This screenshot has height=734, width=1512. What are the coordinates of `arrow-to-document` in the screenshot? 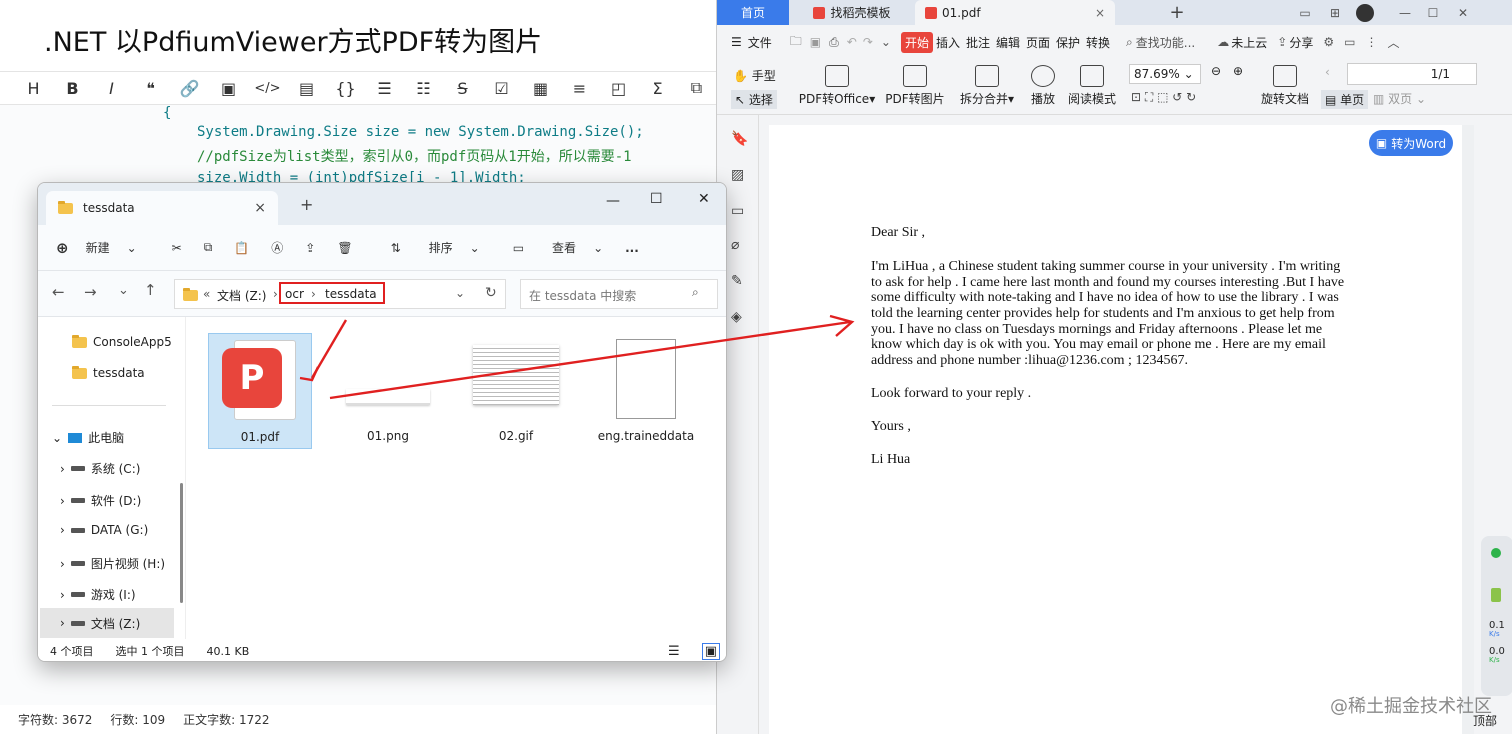 It's located at (590, 360).